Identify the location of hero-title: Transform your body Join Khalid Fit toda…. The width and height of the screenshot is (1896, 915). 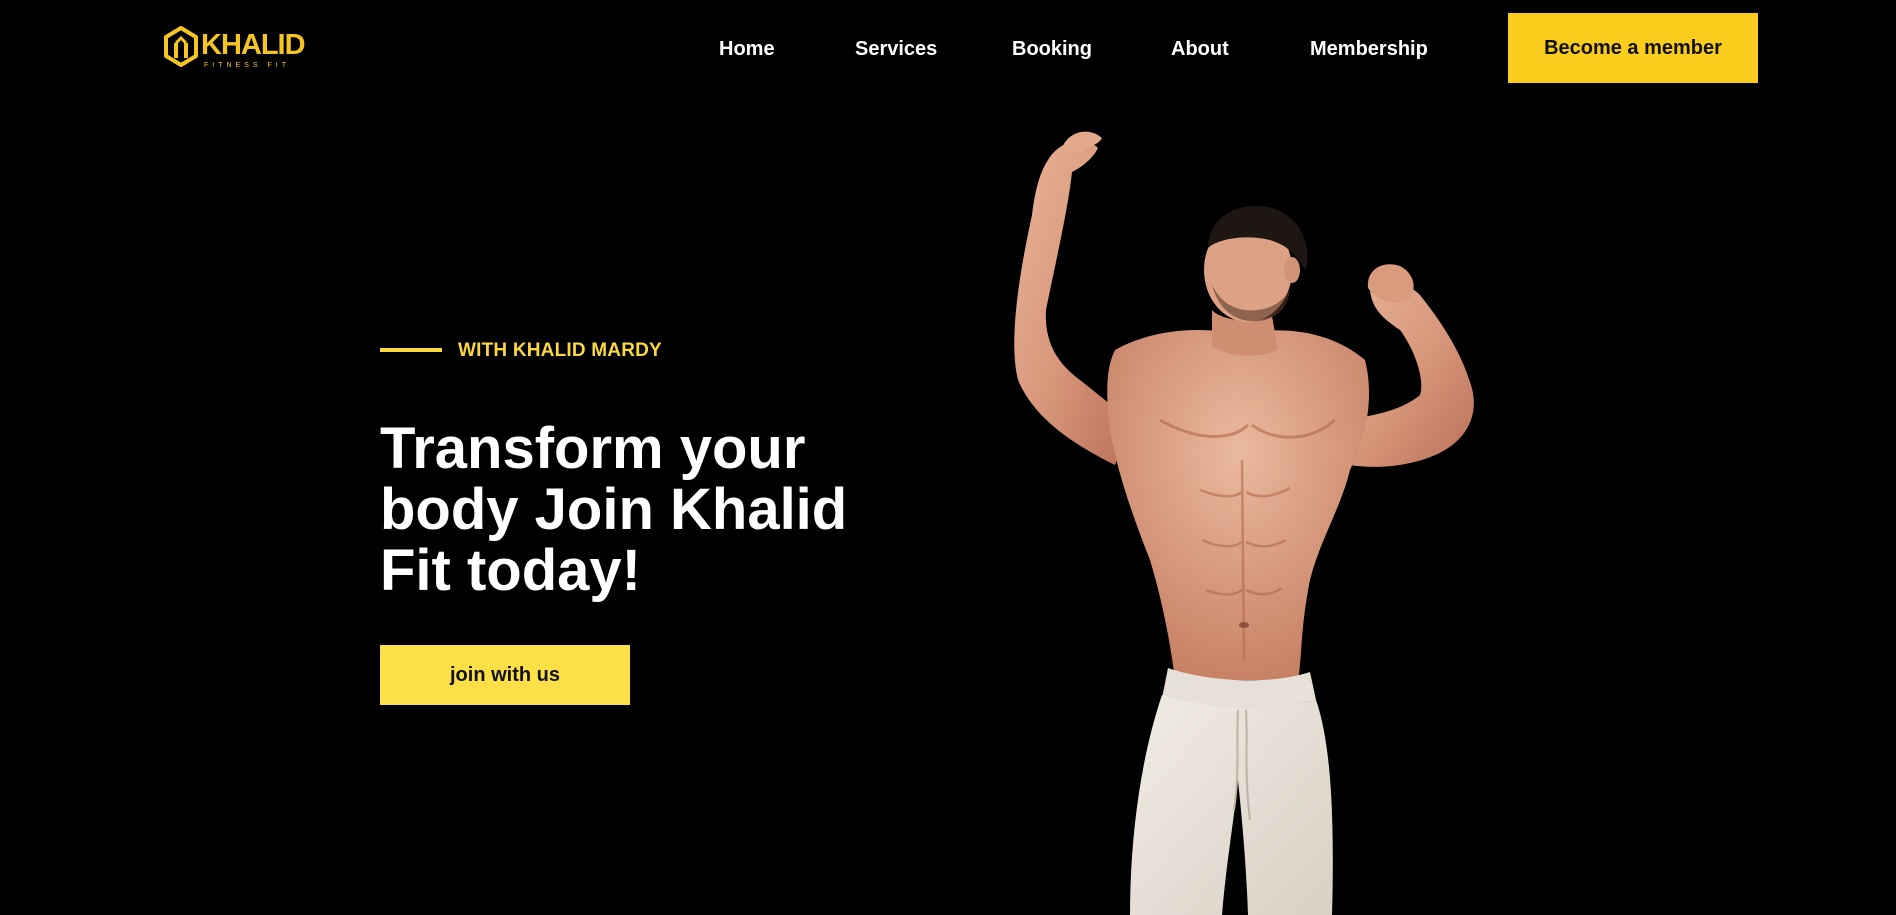
(614, 509).